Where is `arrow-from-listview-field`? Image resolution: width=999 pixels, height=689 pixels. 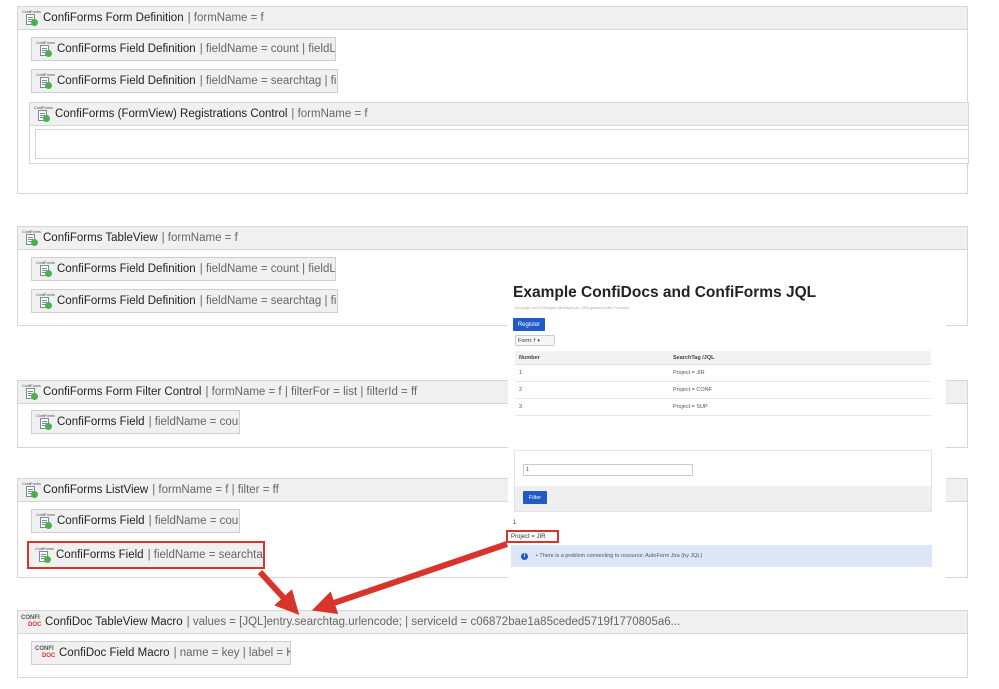 arrow-from-listview-field is located at coordinates (276, 589).